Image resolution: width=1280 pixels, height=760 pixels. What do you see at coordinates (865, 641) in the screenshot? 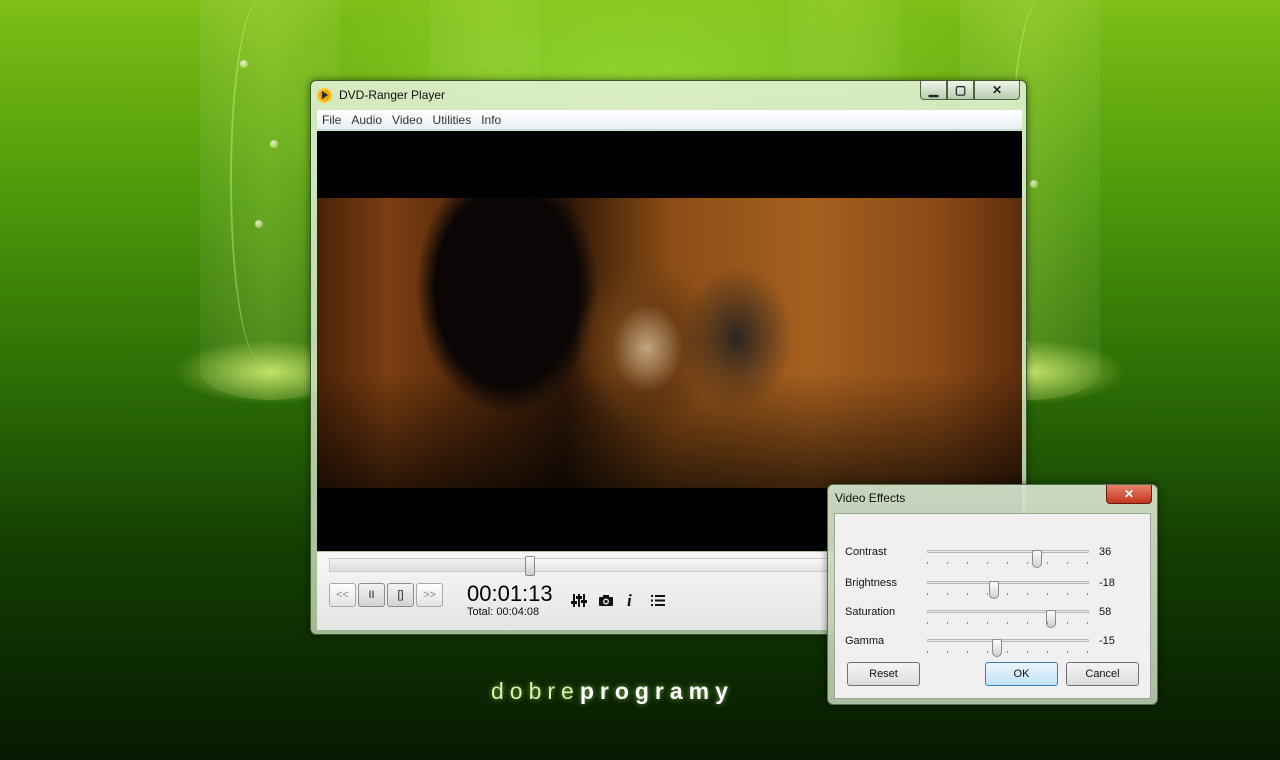
I see `slider-label: Gamma` at bounding box center [865, 641].